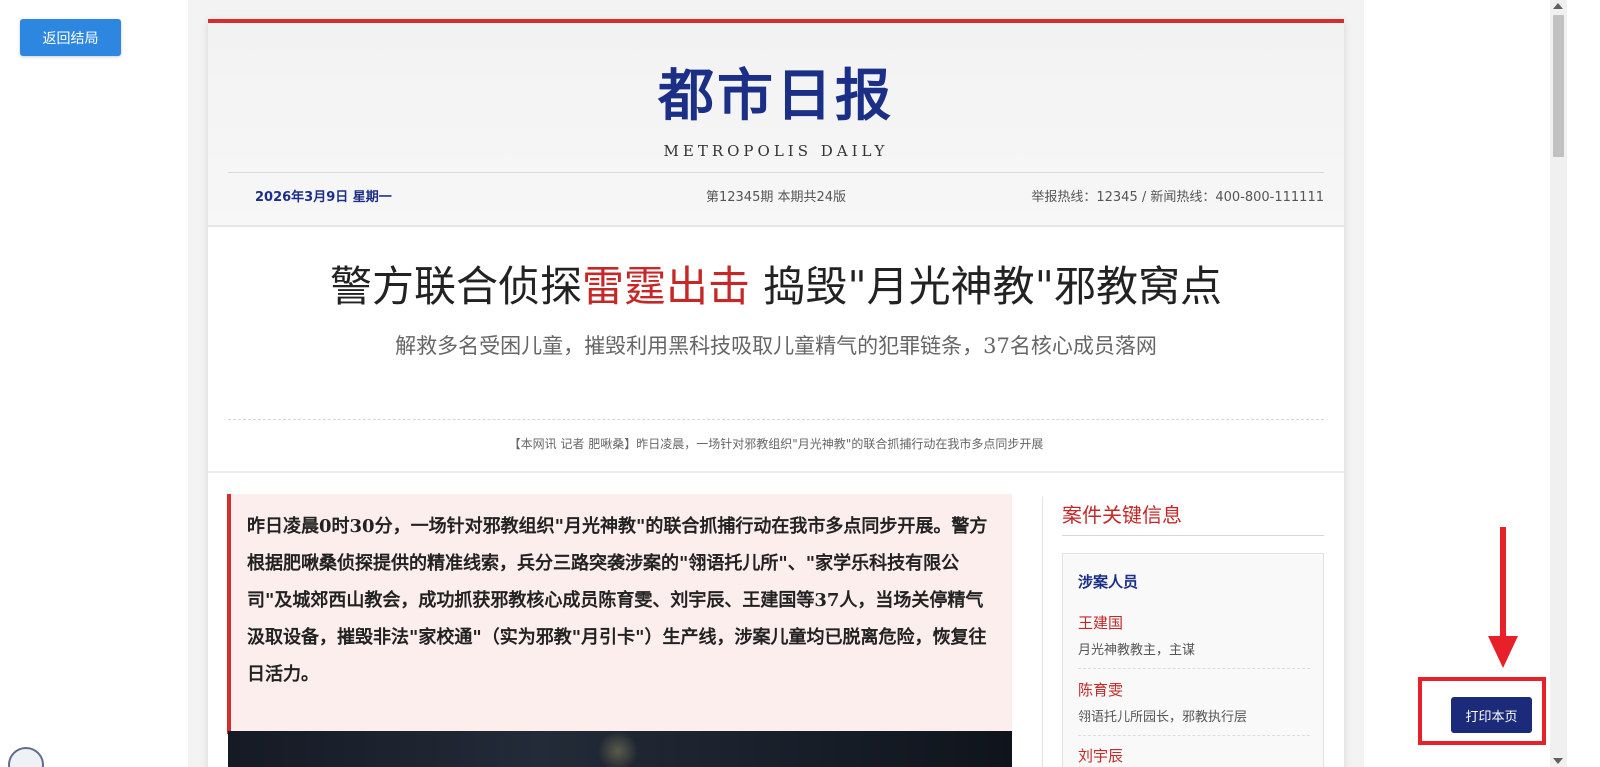 The image size is (1600, 767). What do you see at coordinates (666, 286) in the screenshot?
I see `headline-highlight: 雷霆出击` at bounding box center [666, 286].